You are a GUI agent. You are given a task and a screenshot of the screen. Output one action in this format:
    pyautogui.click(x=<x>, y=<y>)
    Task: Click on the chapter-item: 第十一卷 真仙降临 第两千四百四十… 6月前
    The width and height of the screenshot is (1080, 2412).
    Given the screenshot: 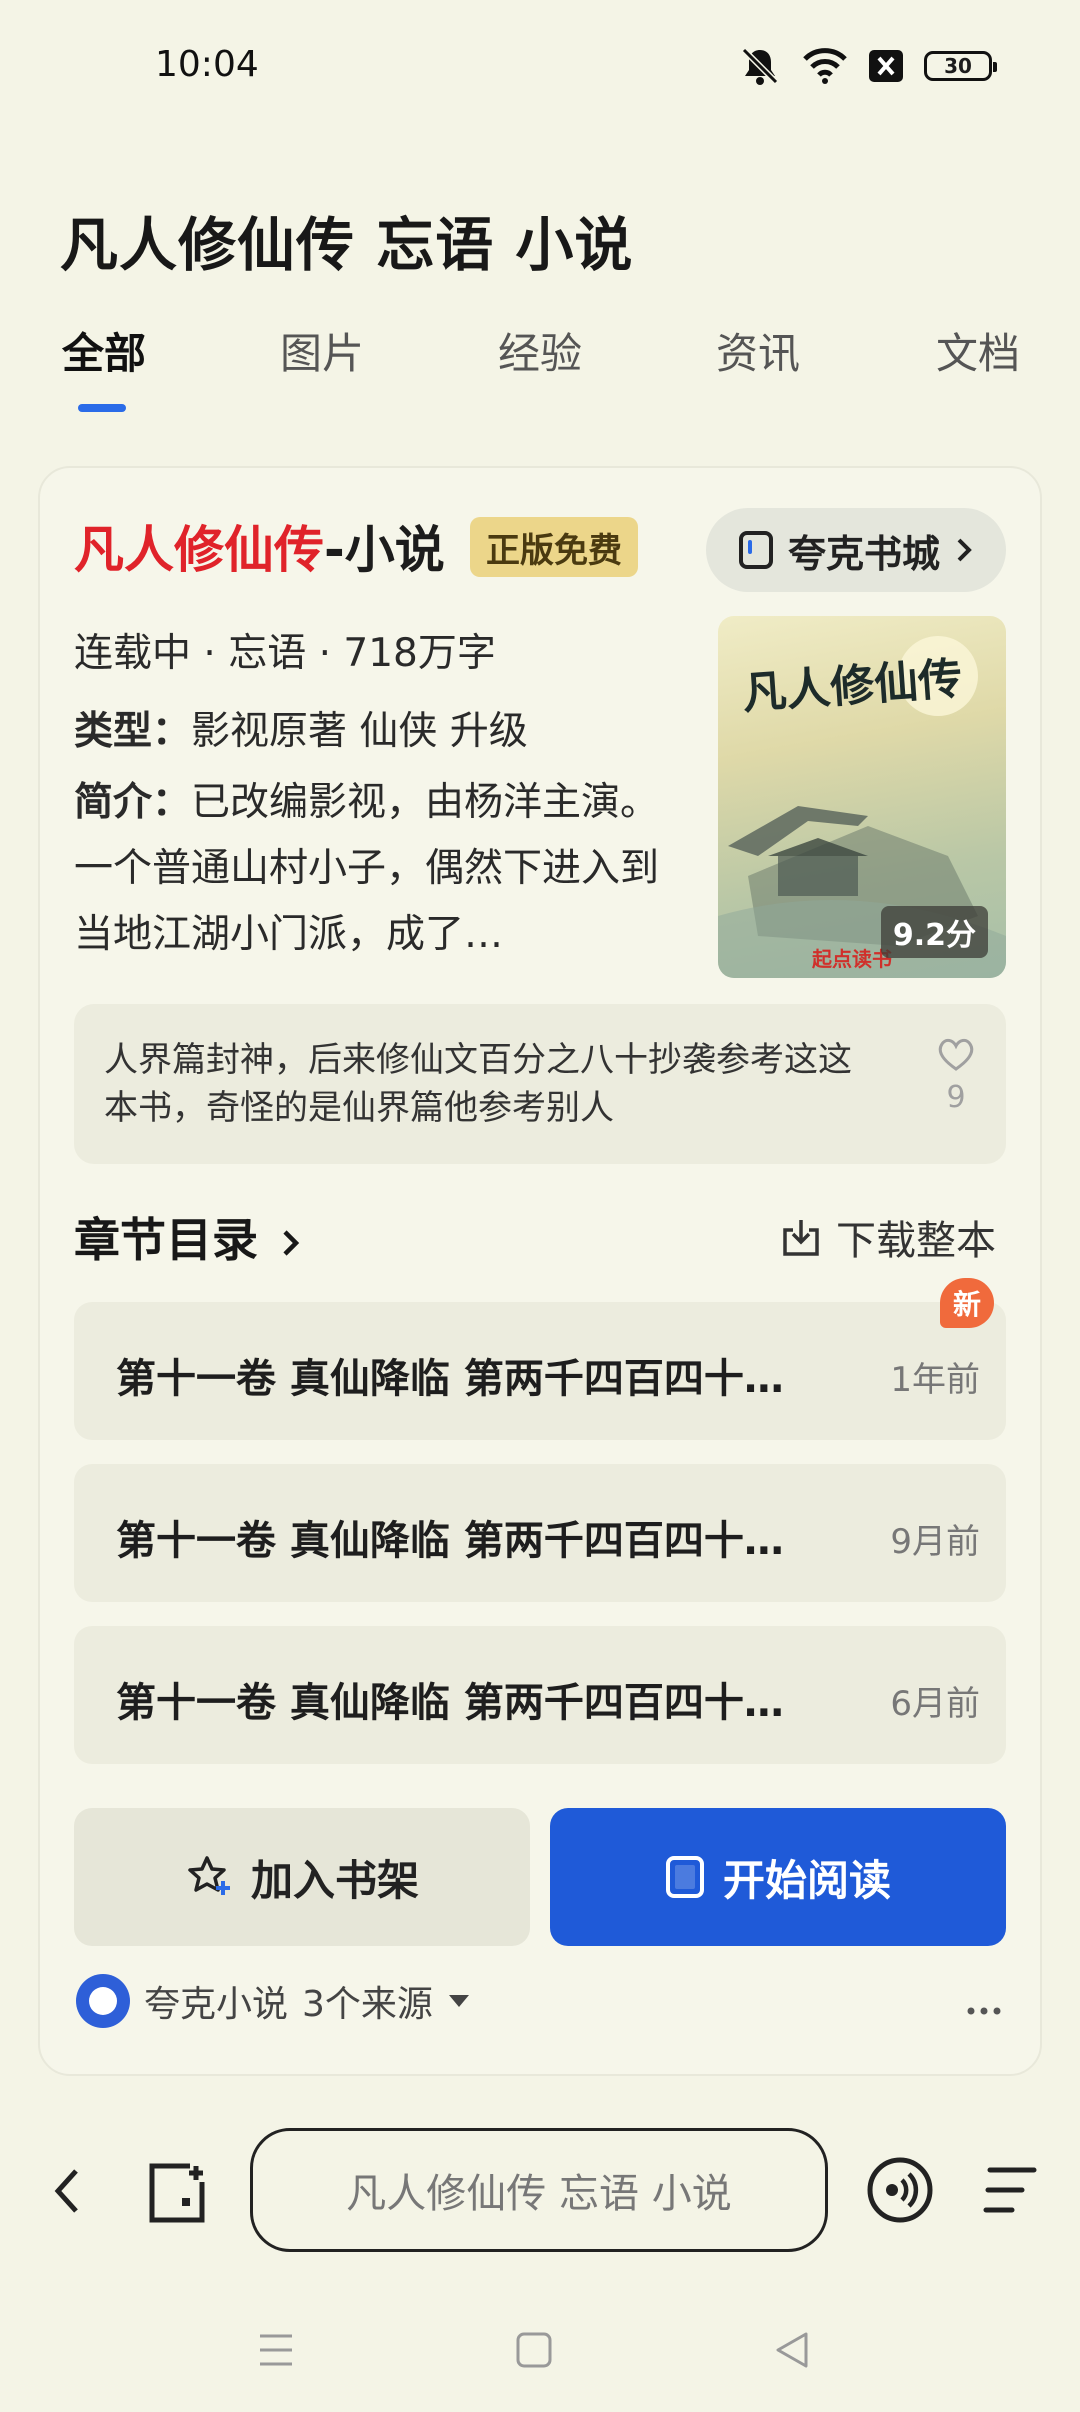 What is the action you would take?
    pyautogui.click(x=540, y=1695)
    